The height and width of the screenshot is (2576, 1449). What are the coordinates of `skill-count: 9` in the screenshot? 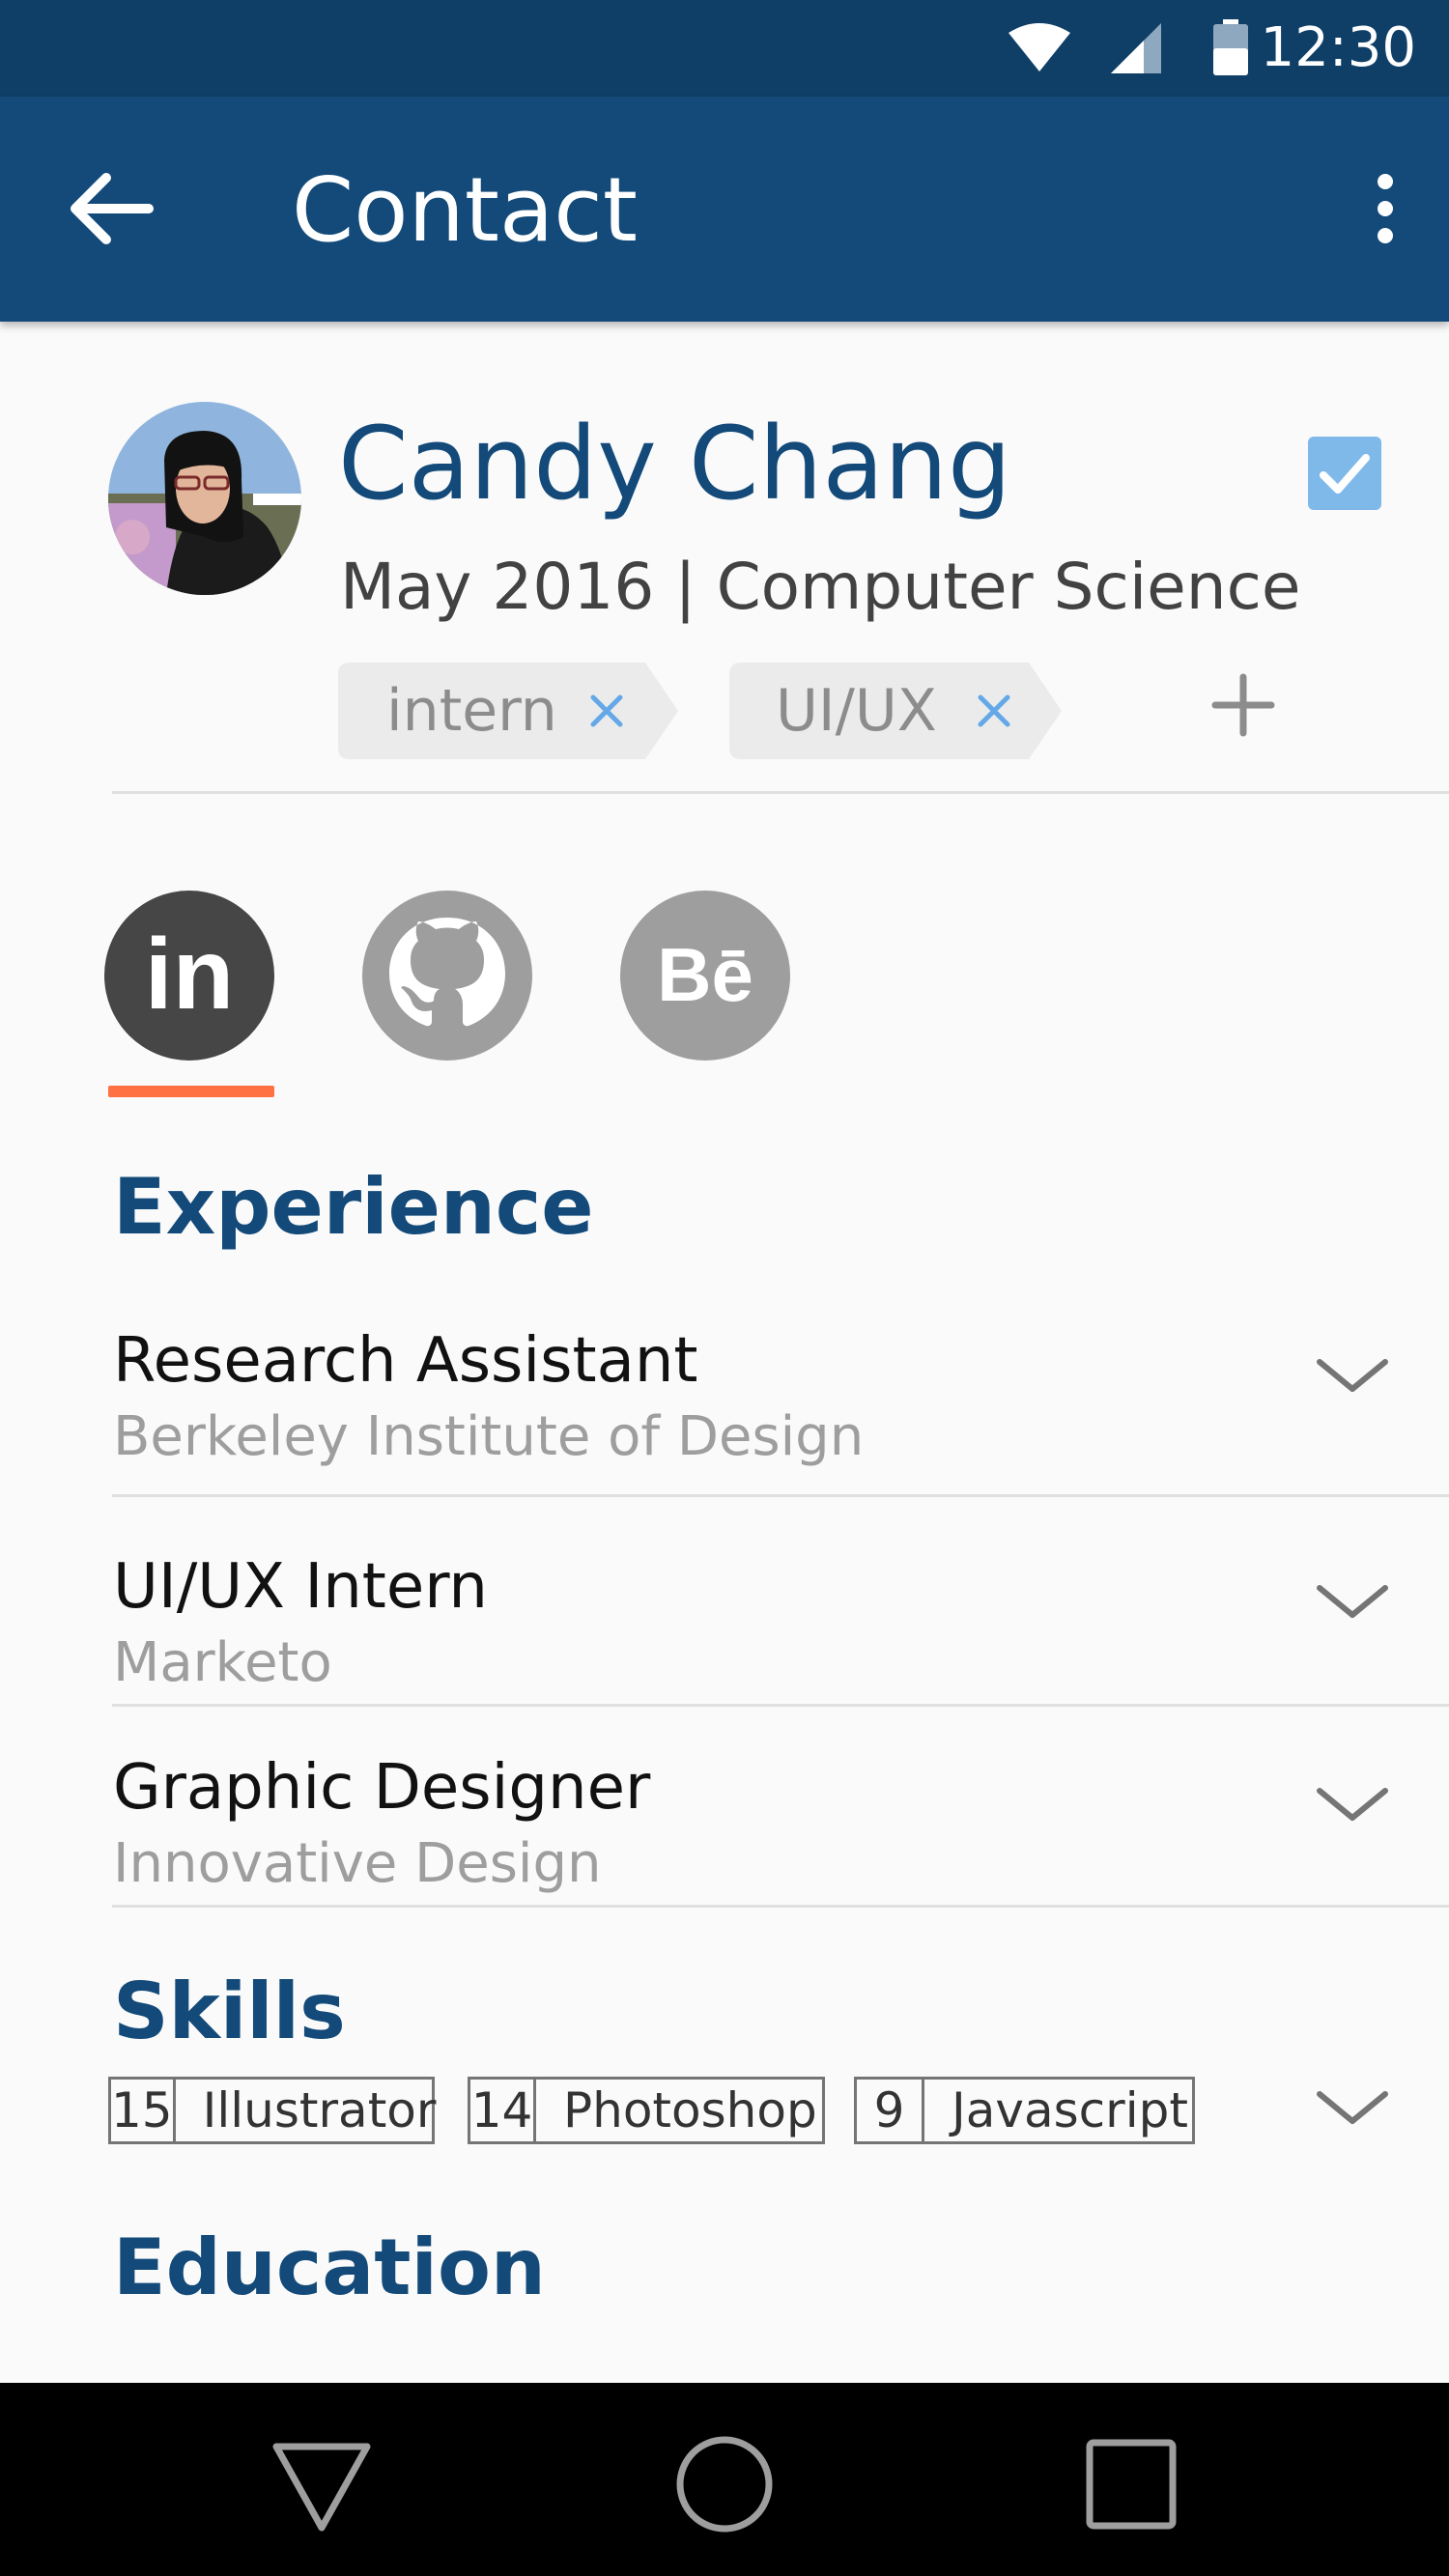 It's located at (890, 2110).